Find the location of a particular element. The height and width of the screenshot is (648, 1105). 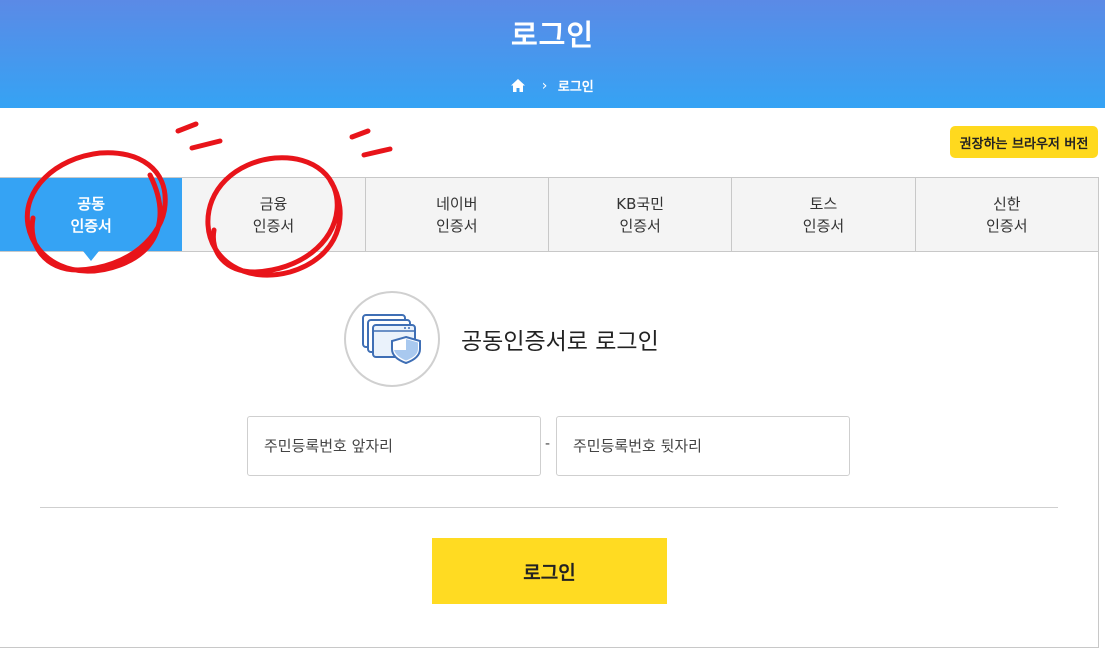

tab-label: KB국민 is located at coordinates (640, 203).